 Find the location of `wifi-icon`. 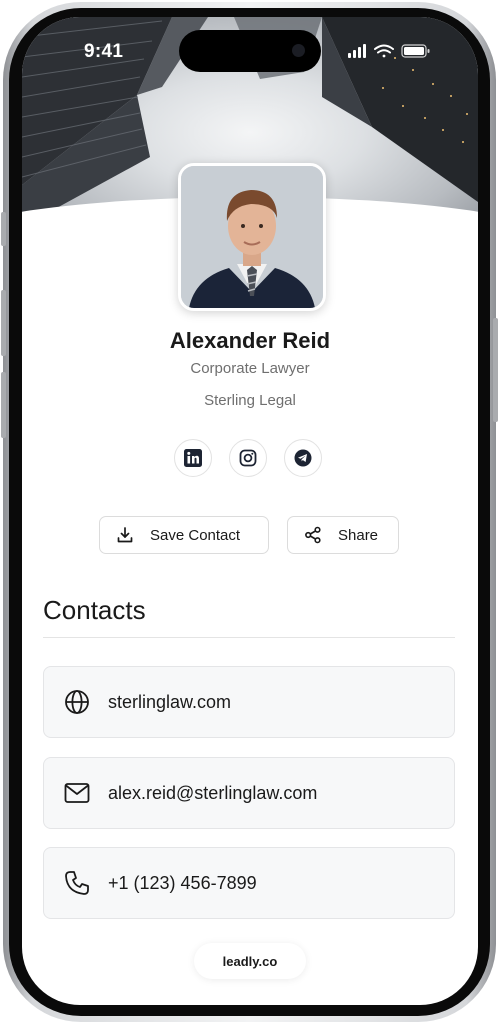

wifi-icon is located at coordinates (384, 51).